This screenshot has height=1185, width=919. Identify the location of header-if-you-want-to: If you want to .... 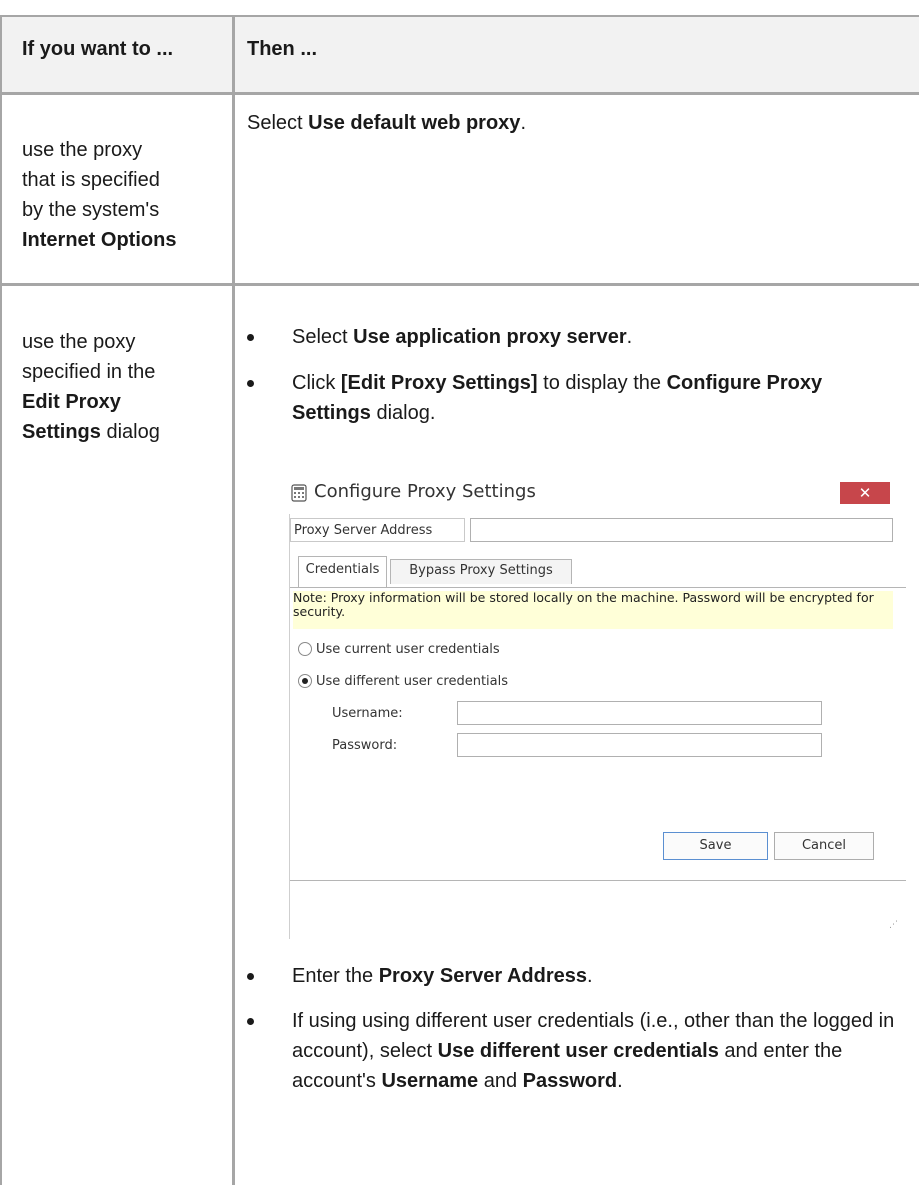
(98, 49).